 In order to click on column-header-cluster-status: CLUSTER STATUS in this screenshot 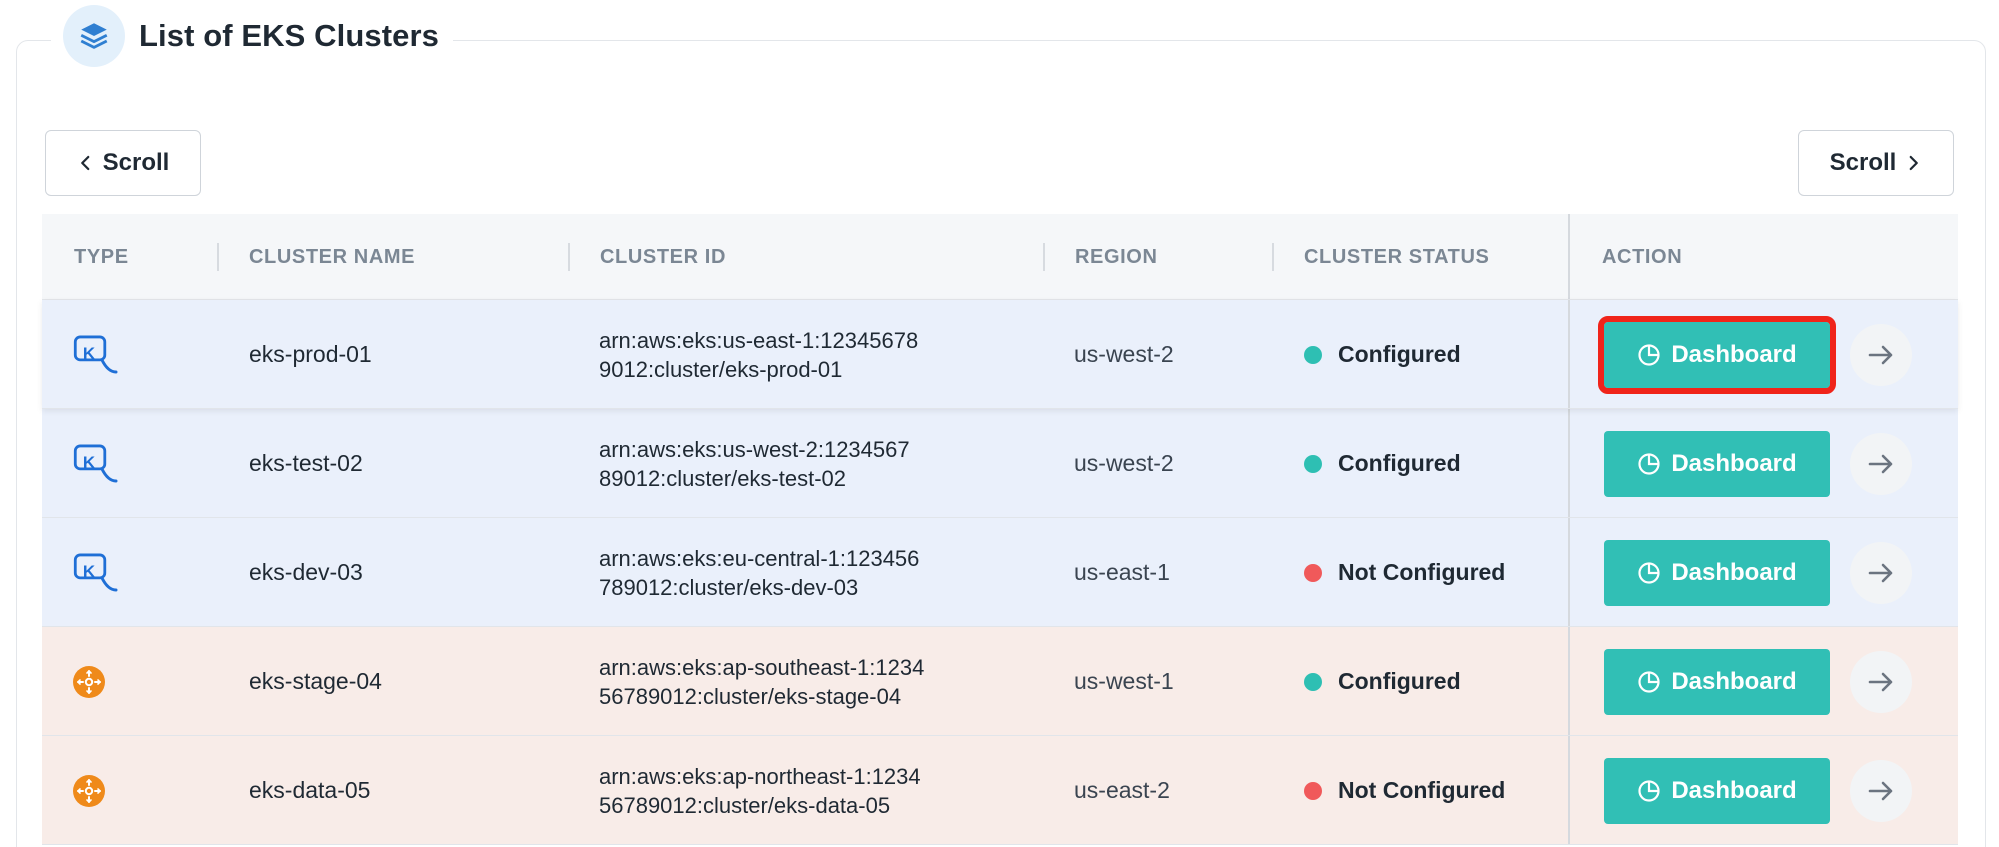, I will do `click(1397, 256)`.